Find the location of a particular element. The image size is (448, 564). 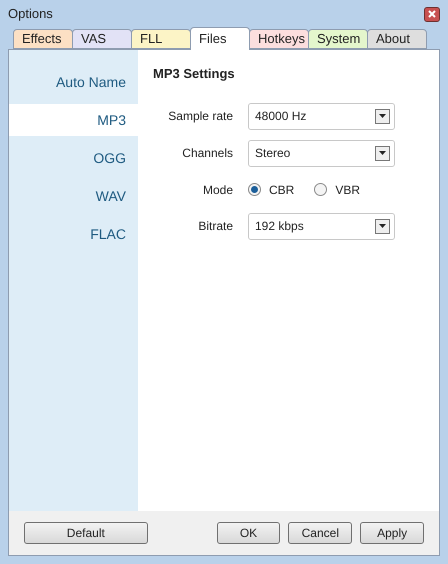

dropdown: 192 kbps is located at coordinates (321, 226).